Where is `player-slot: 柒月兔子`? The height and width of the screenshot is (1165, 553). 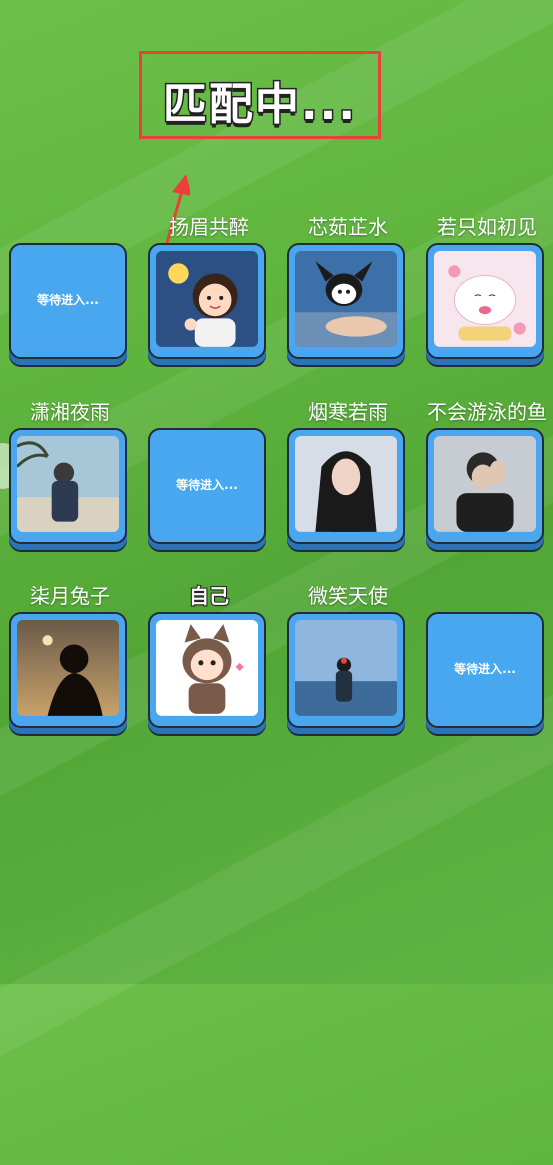 player-slot: 柒月兔子 is located at coordinates (70, 656).